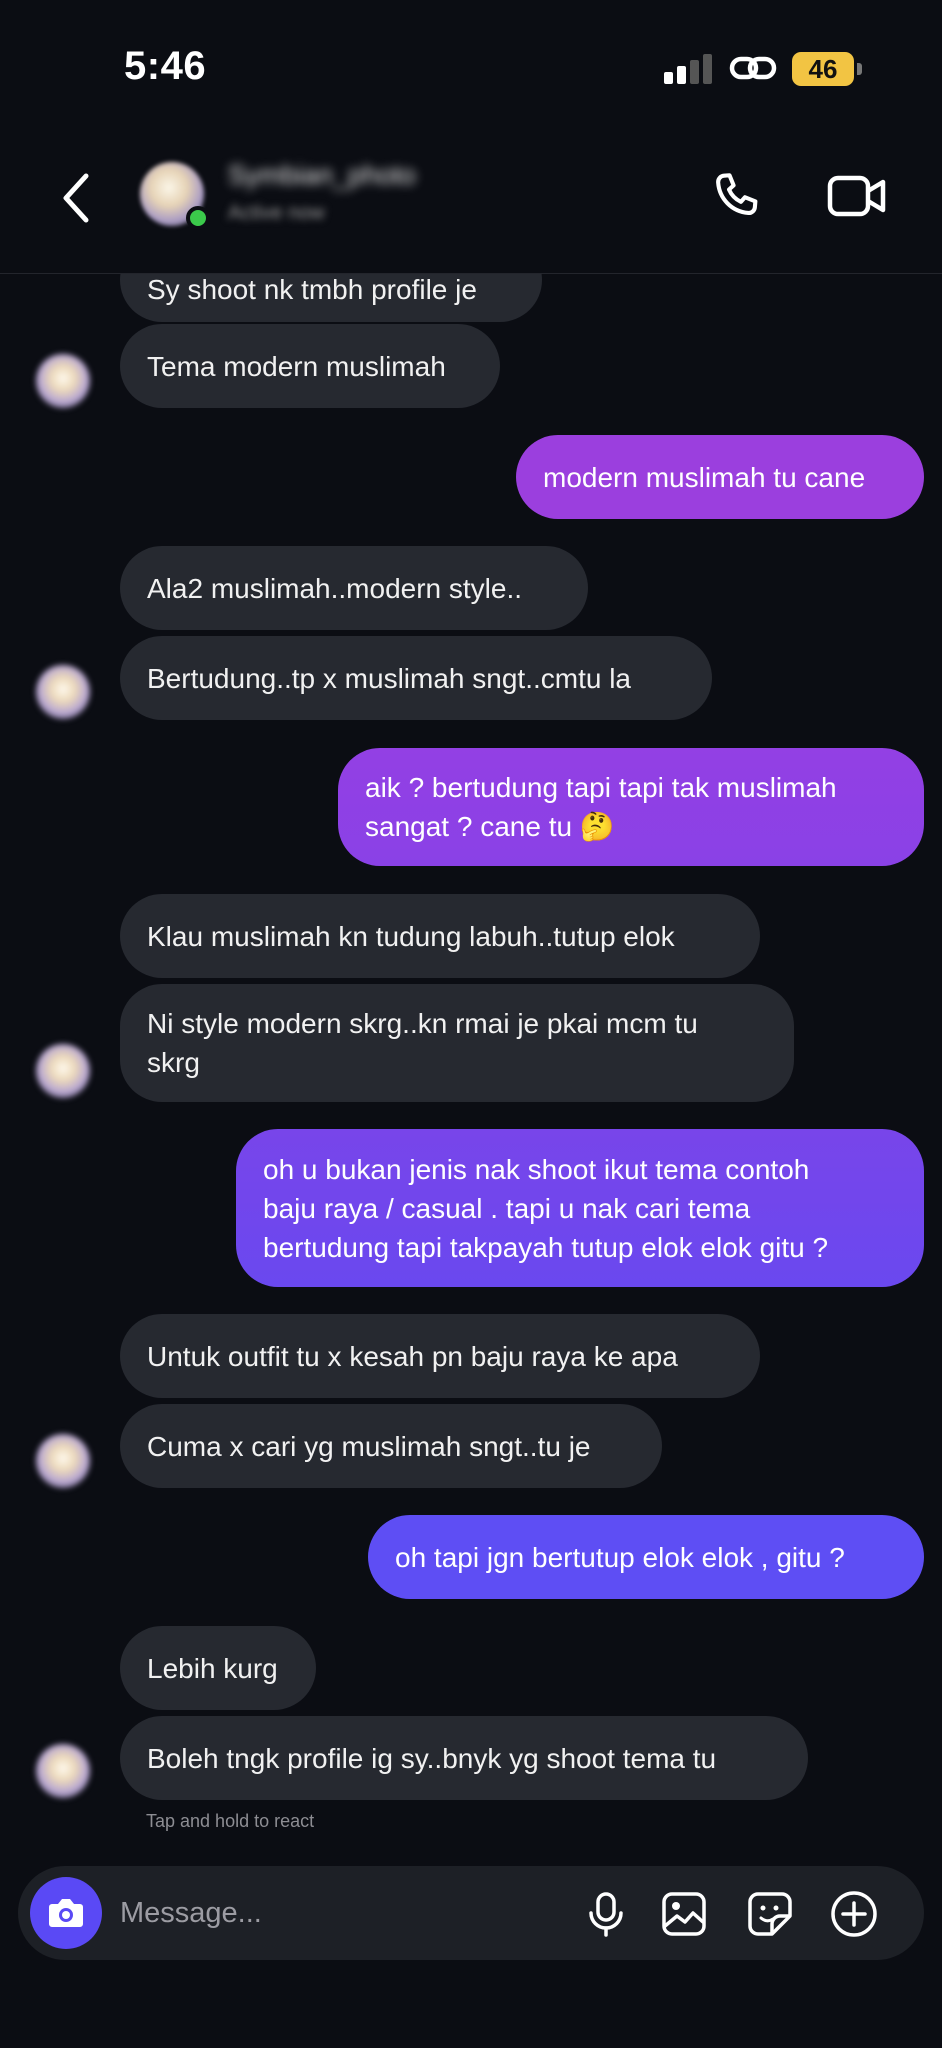 This screenshot has height=2048, width=942. What do you see at coordinates (78, 198) in the screenshot?
I see `back-button` at bounding box center [78, 198].